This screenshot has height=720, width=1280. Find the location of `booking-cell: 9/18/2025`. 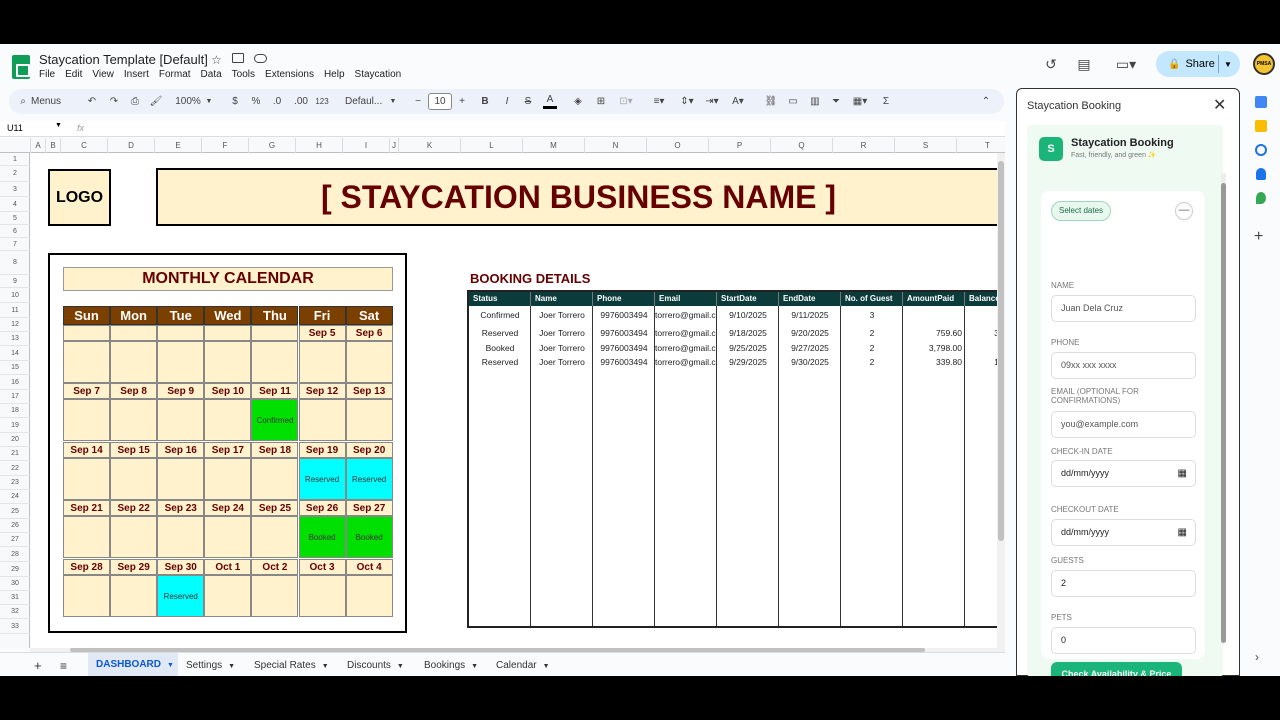

booking-cell: 9/18/2025 is located at coordinates (748, 333).